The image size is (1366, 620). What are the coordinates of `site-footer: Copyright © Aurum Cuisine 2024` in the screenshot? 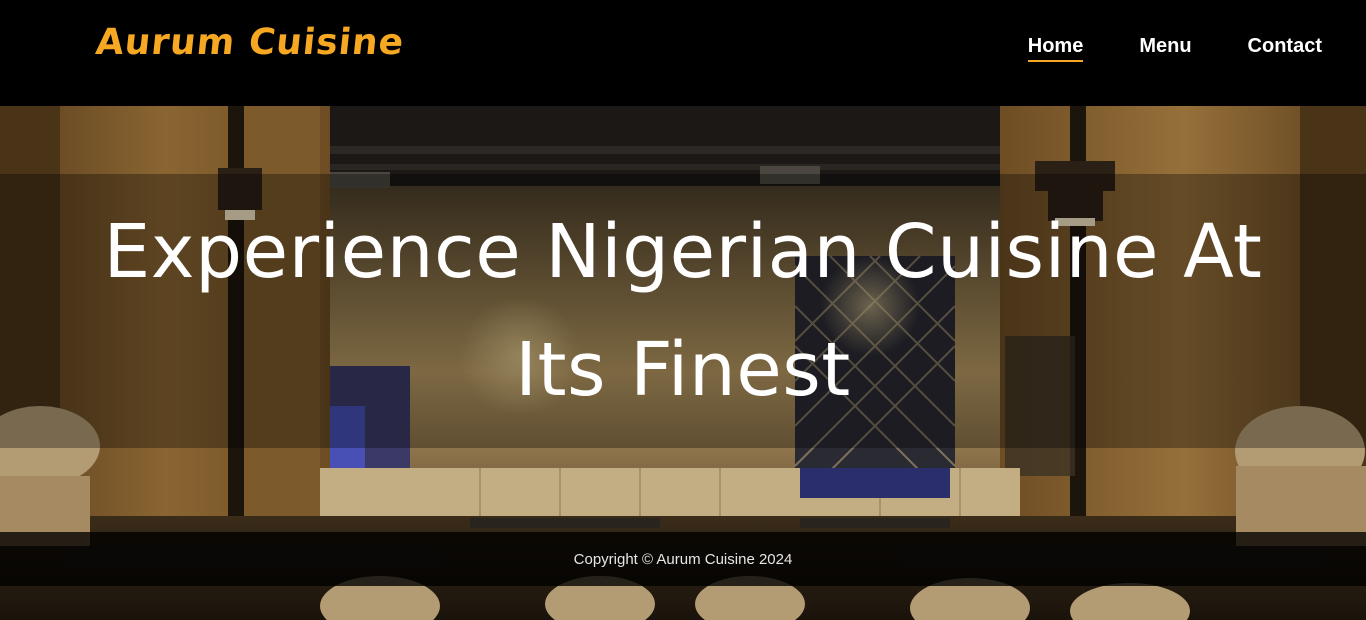 It's located at (683, 559).